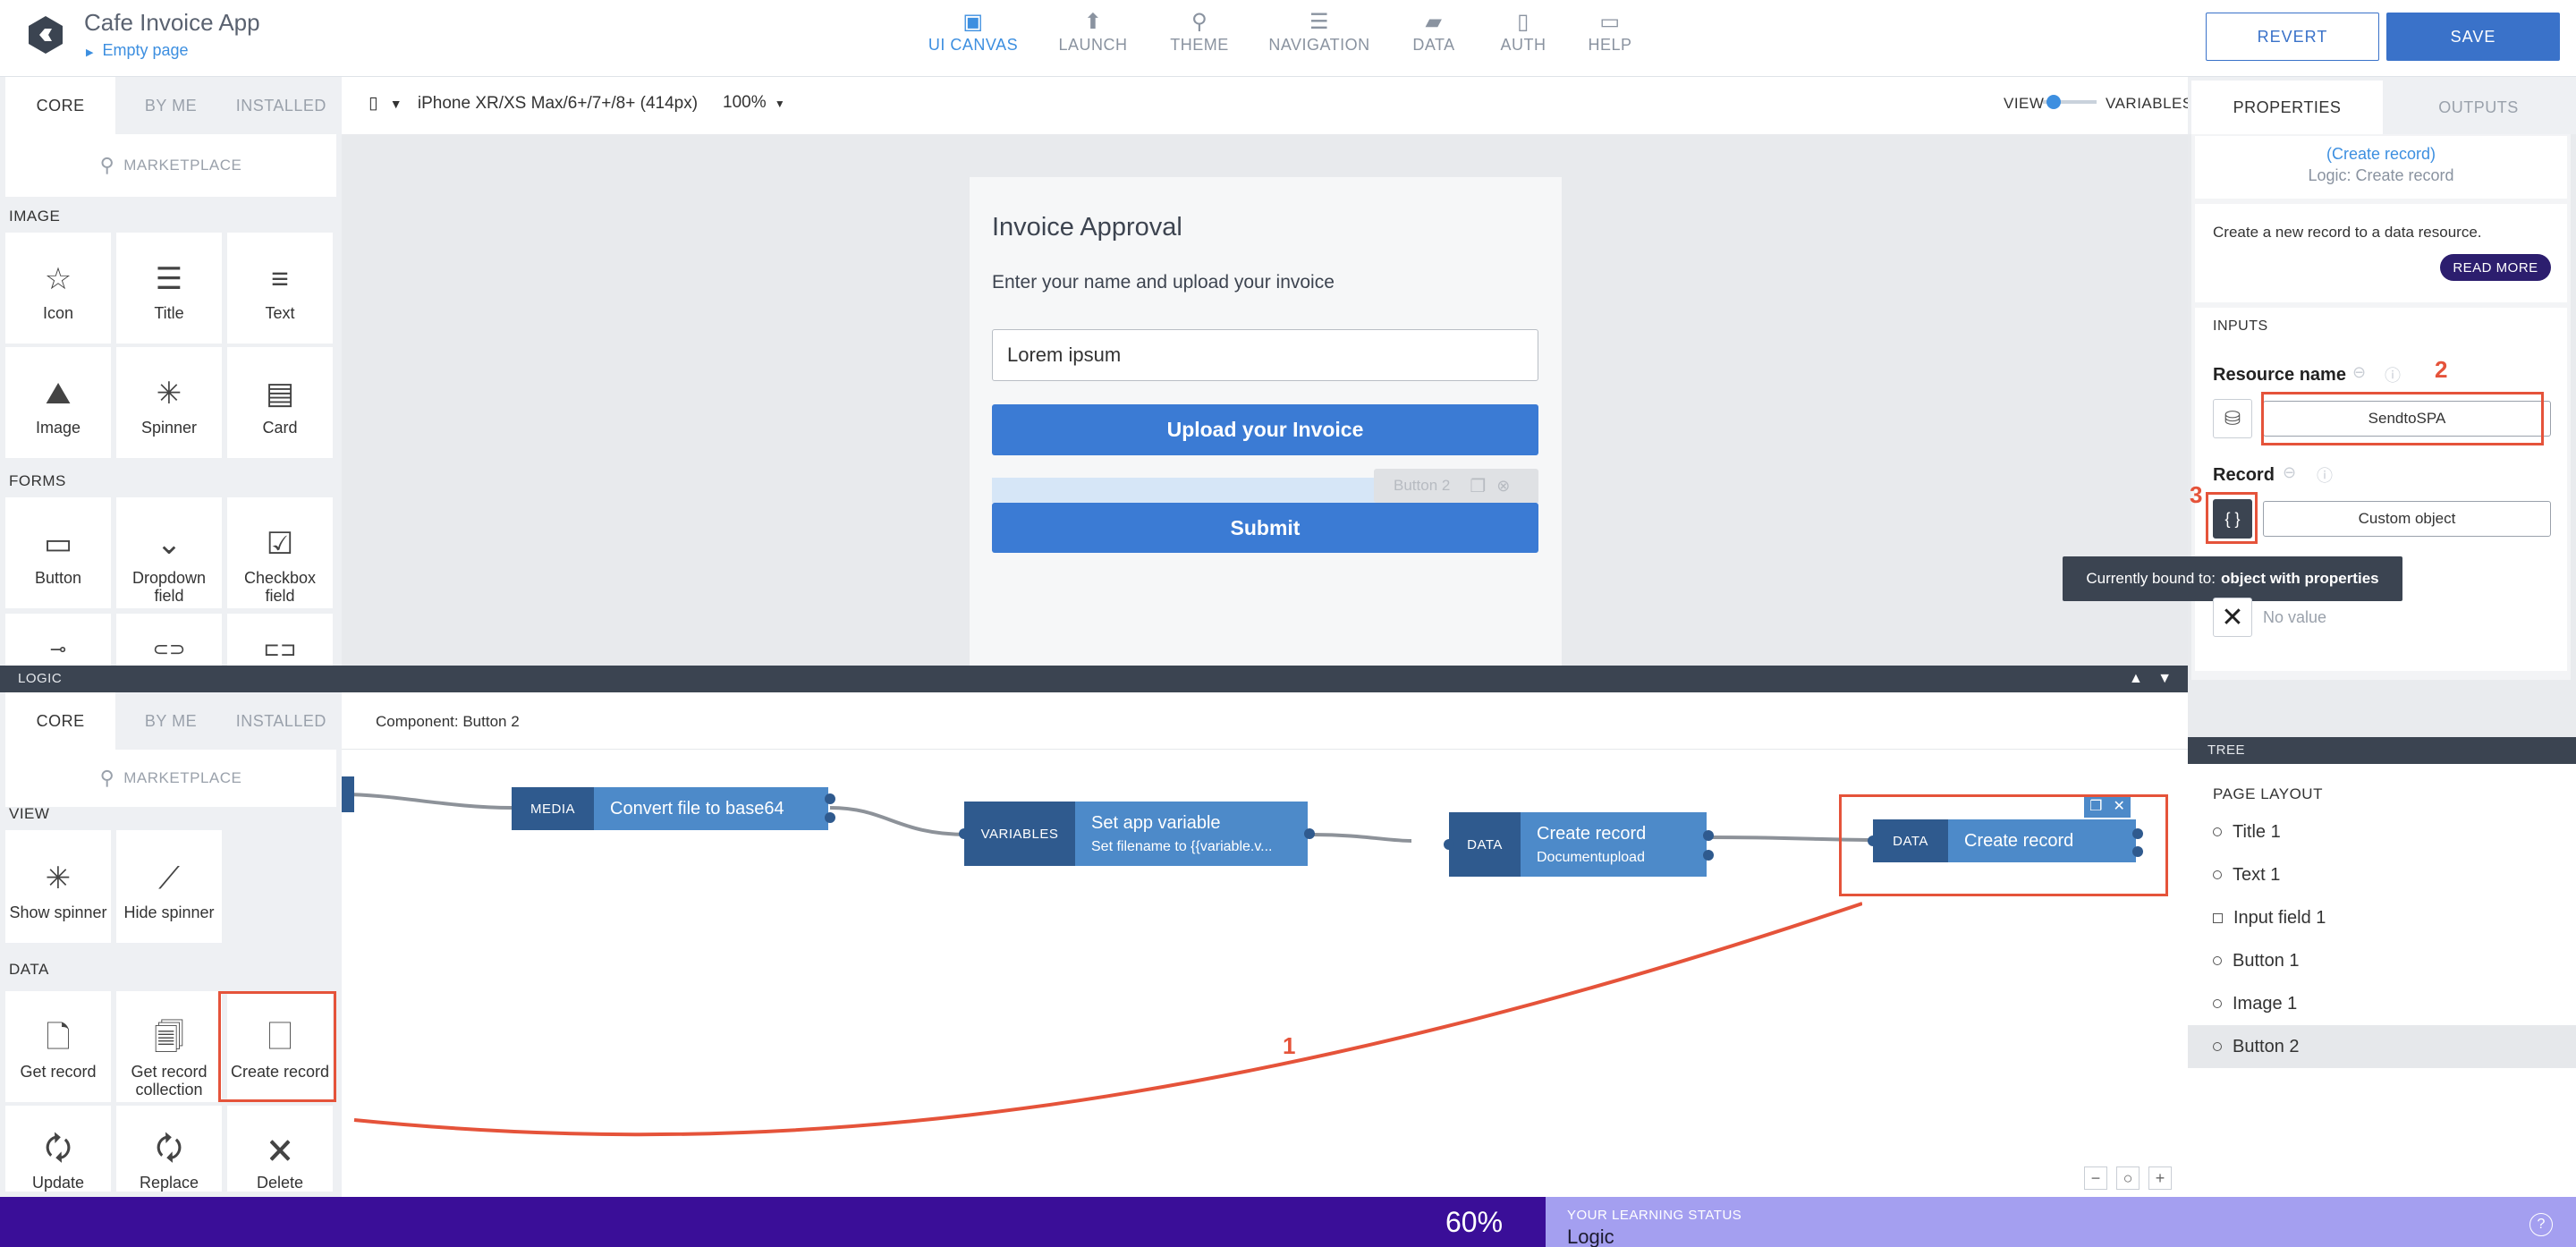 The height and width of the screenshot is (1247, 2576). I want to click on preview-upload-button: Upload your Invoice, so click(1265, 429).